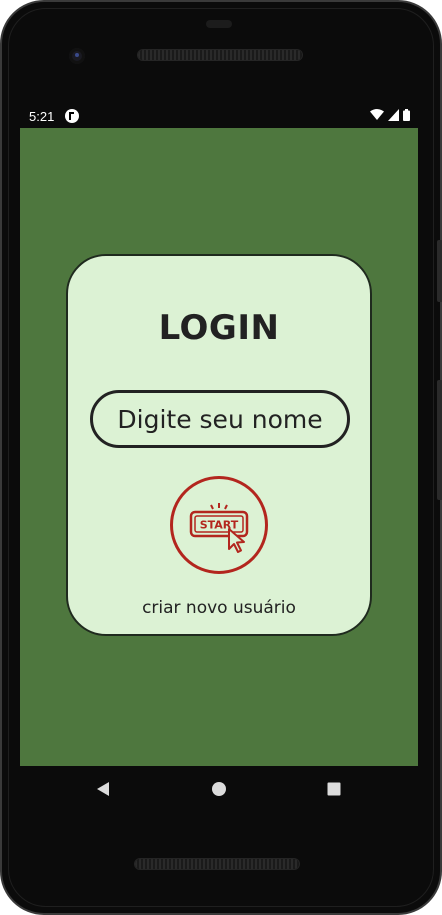  Describe the element at coordinates (439, 440) in the screenshot. I see `volume-button` at that location.